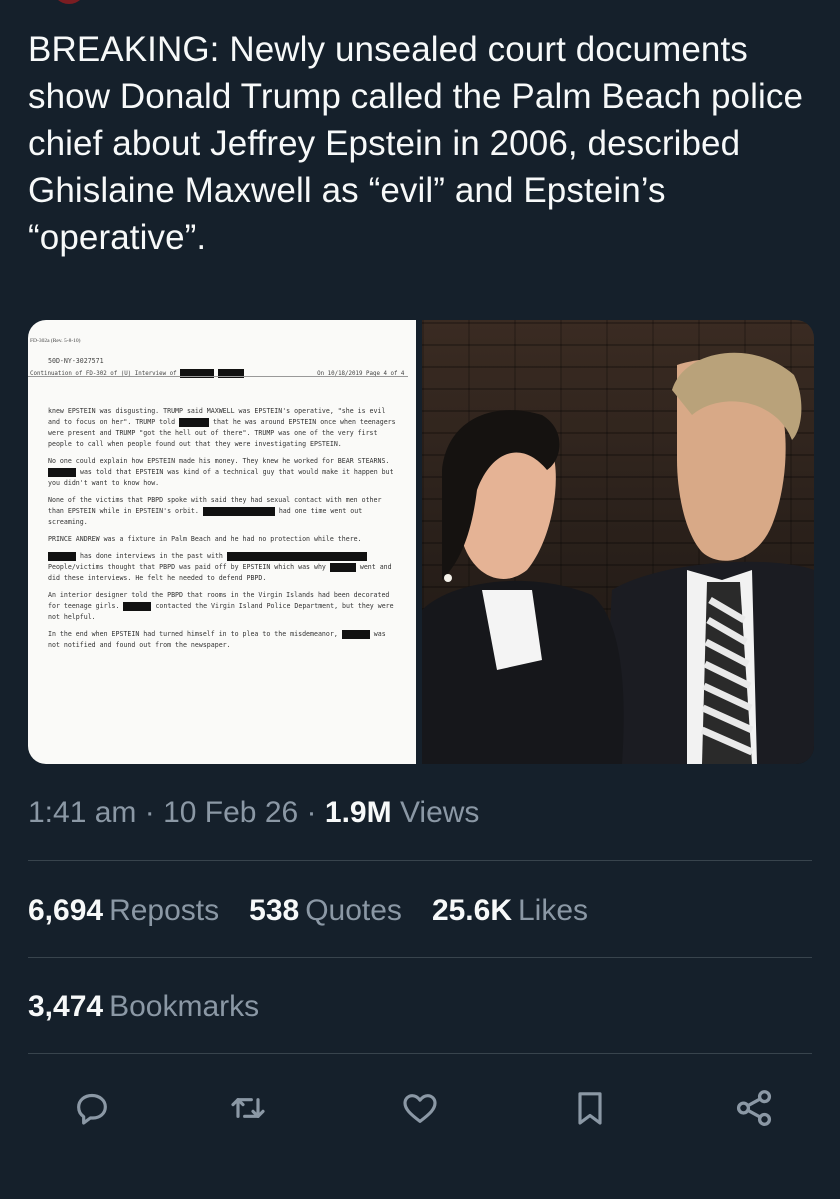  Describe the element at coordinates (69, 2) in the screenshot. I see `avatar` at that location.